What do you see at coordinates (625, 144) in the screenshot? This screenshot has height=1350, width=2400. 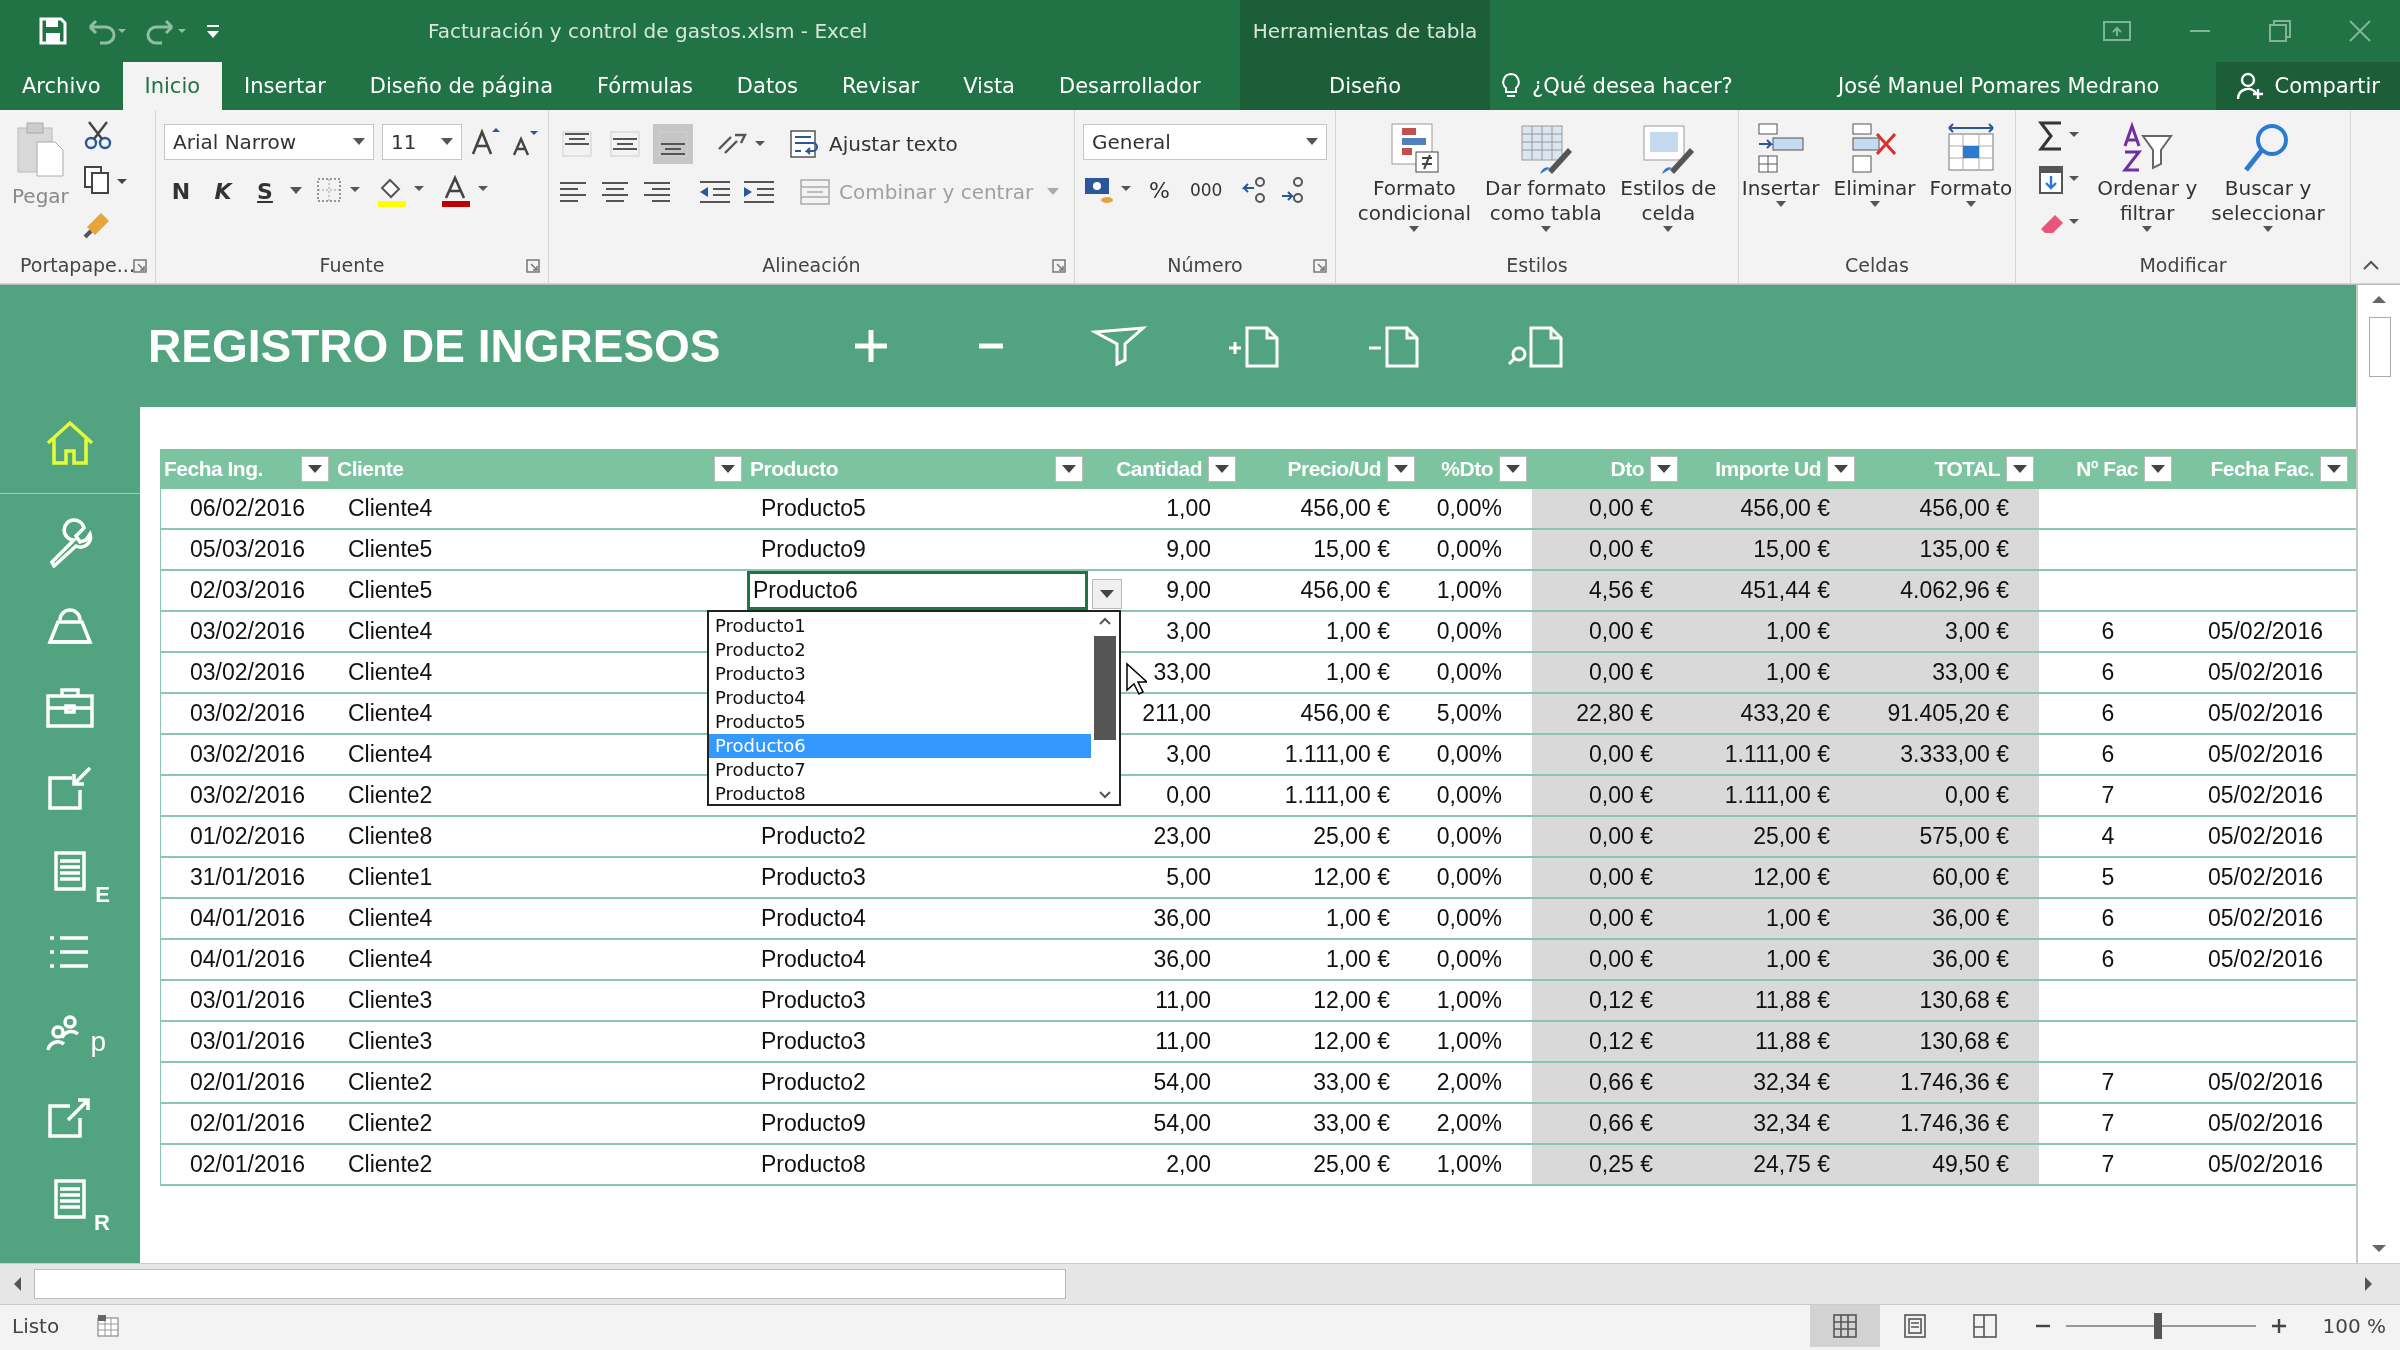 I see `align-middle-icon` at bounding box center [625, 144].